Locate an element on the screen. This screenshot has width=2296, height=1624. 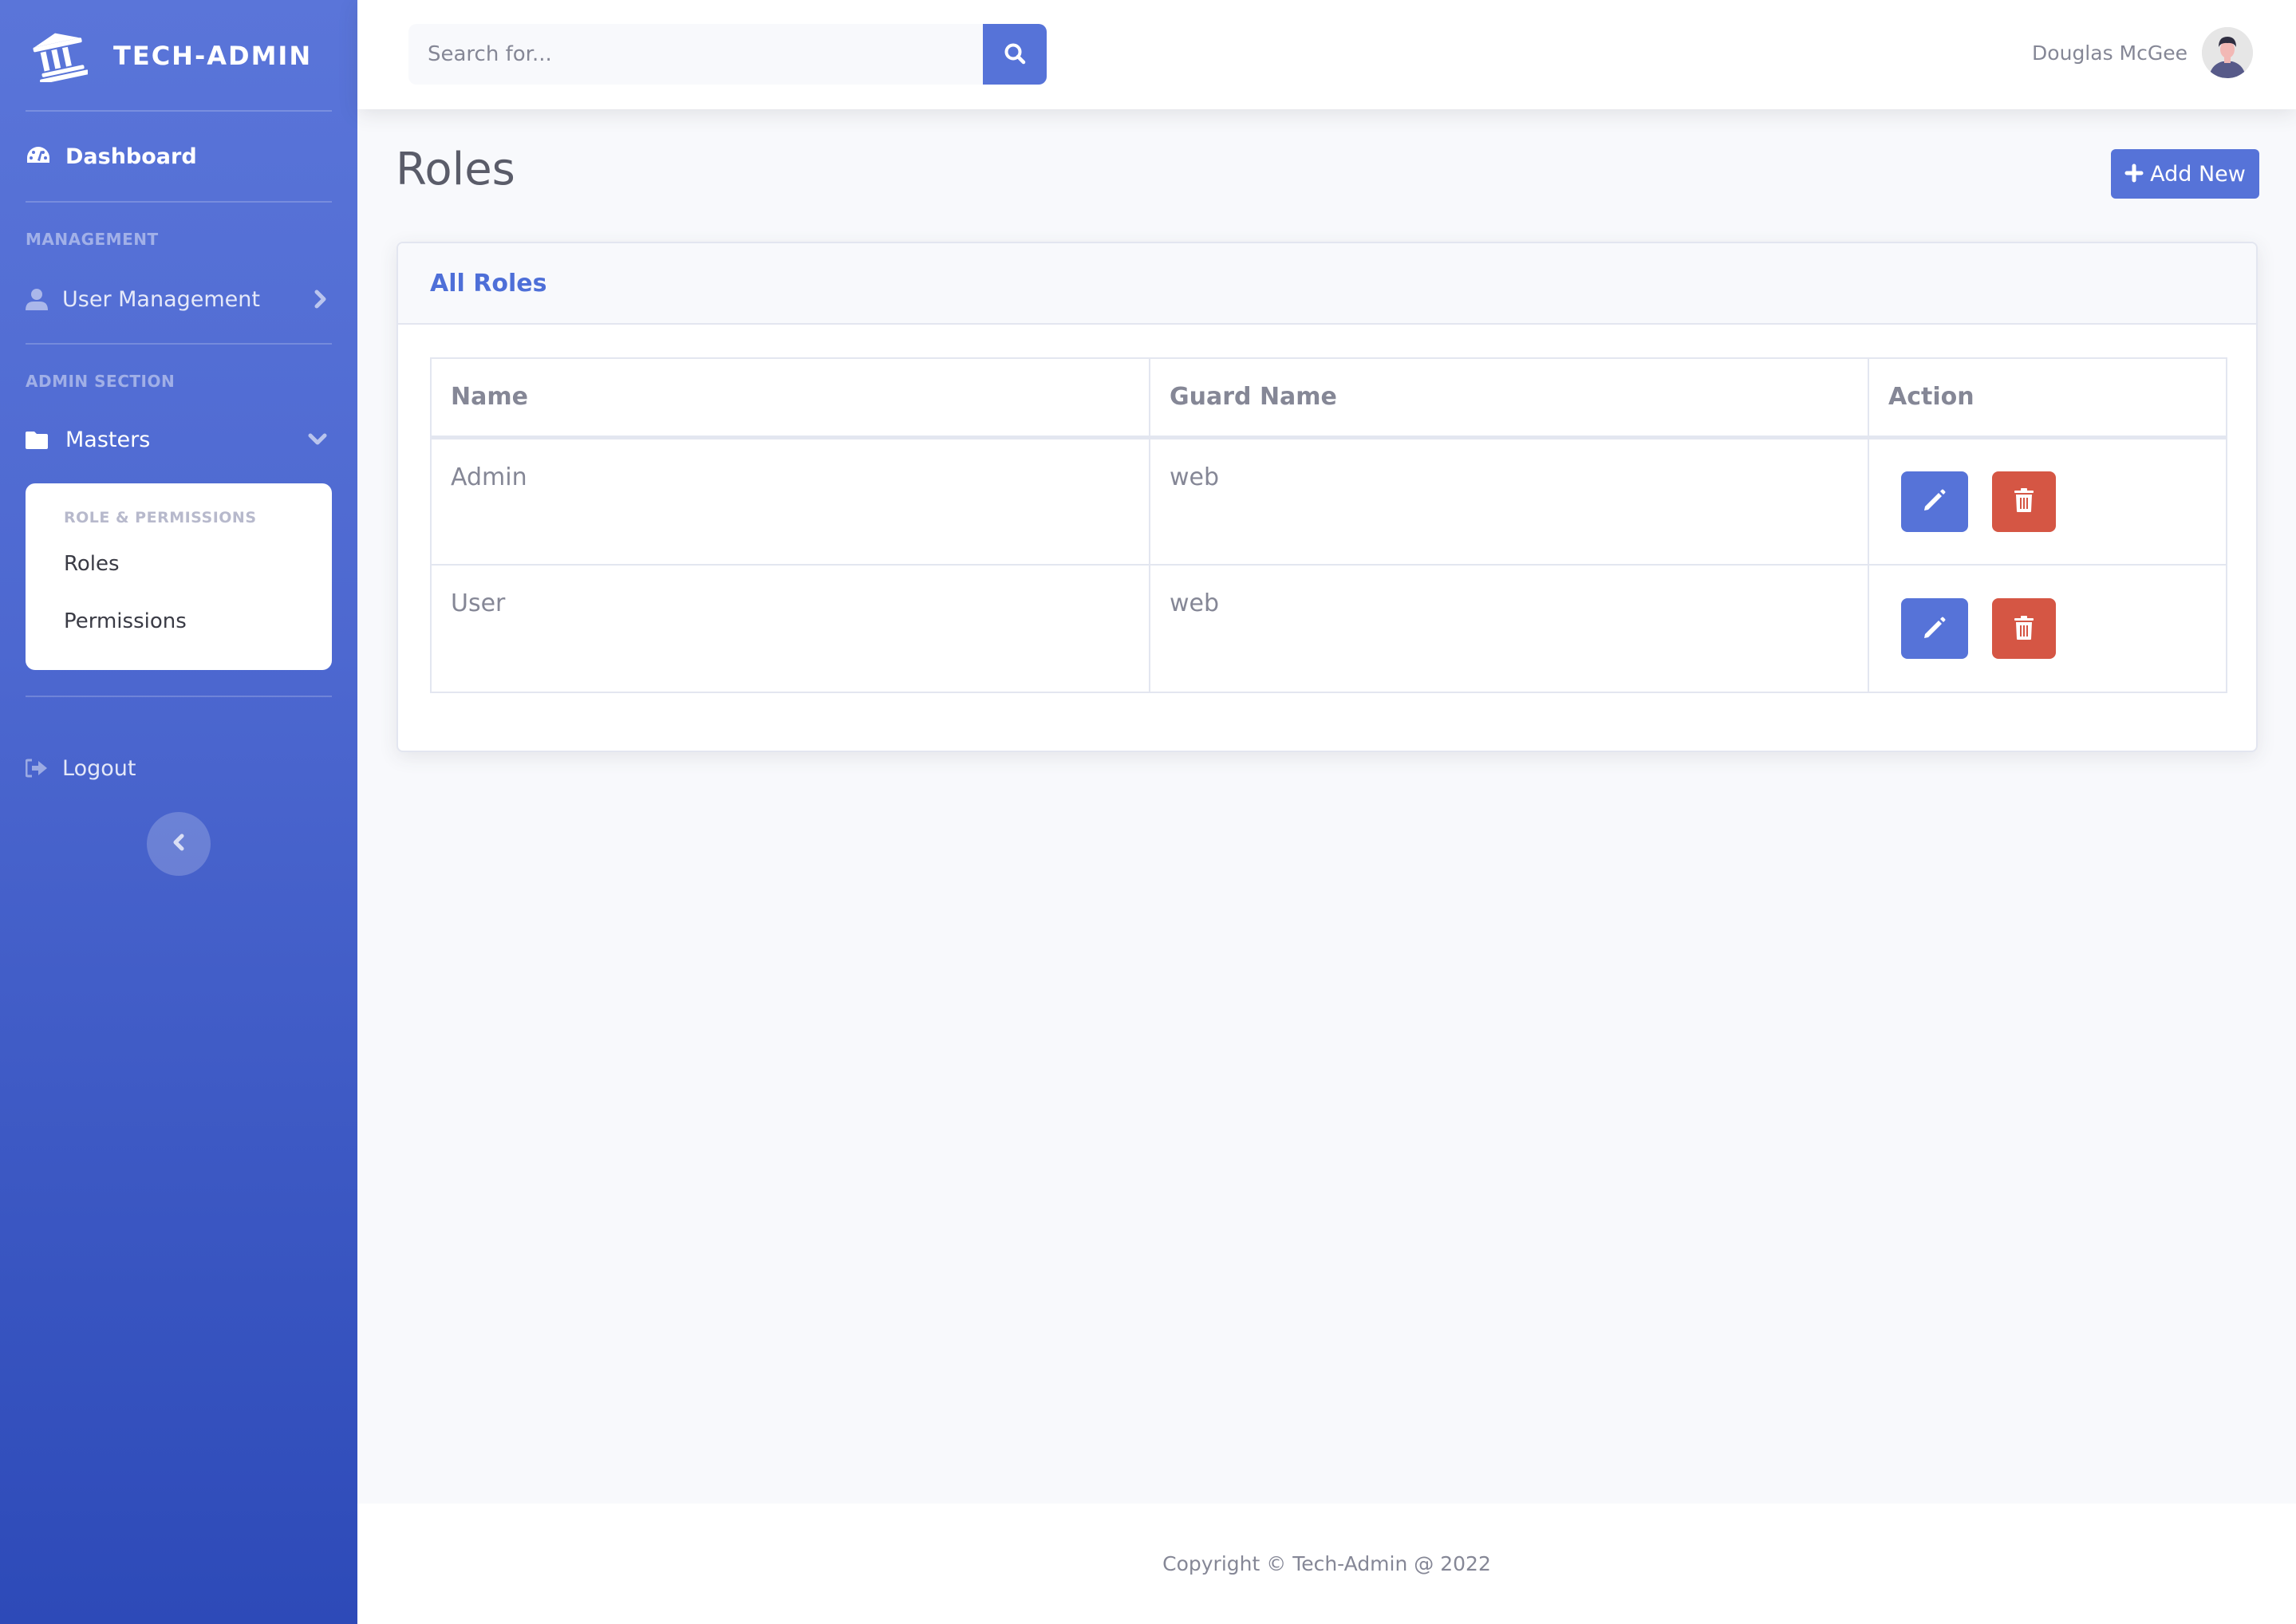
topbar: Douglas McGee is located at coordinates (1326, 55).